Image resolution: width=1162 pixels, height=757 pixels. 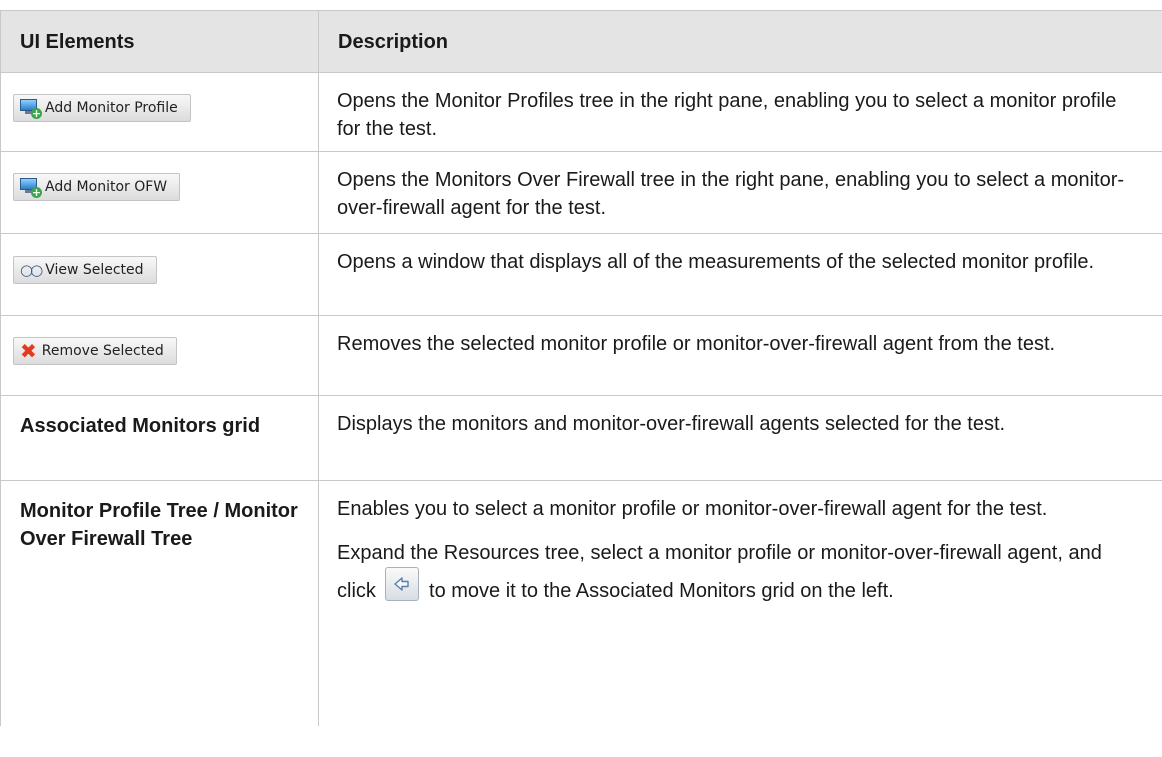 I want to click on button-label: View Selected, so click(x=94, y=270).